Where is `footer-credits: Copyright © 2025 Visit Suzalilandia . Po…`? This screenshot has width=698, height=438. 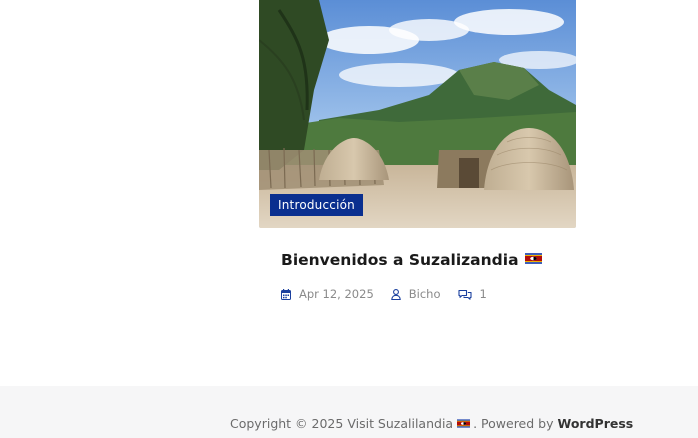
footer-credits: Copyright © 2025 Visit Suzalilandia . Po… is located at coordinates (431, 424).